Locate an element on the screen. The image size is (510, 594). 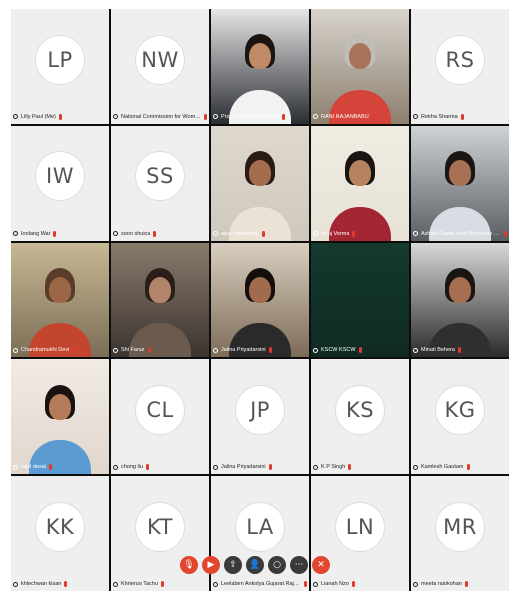
more-button: ··· is located at coordinates (299, 565).